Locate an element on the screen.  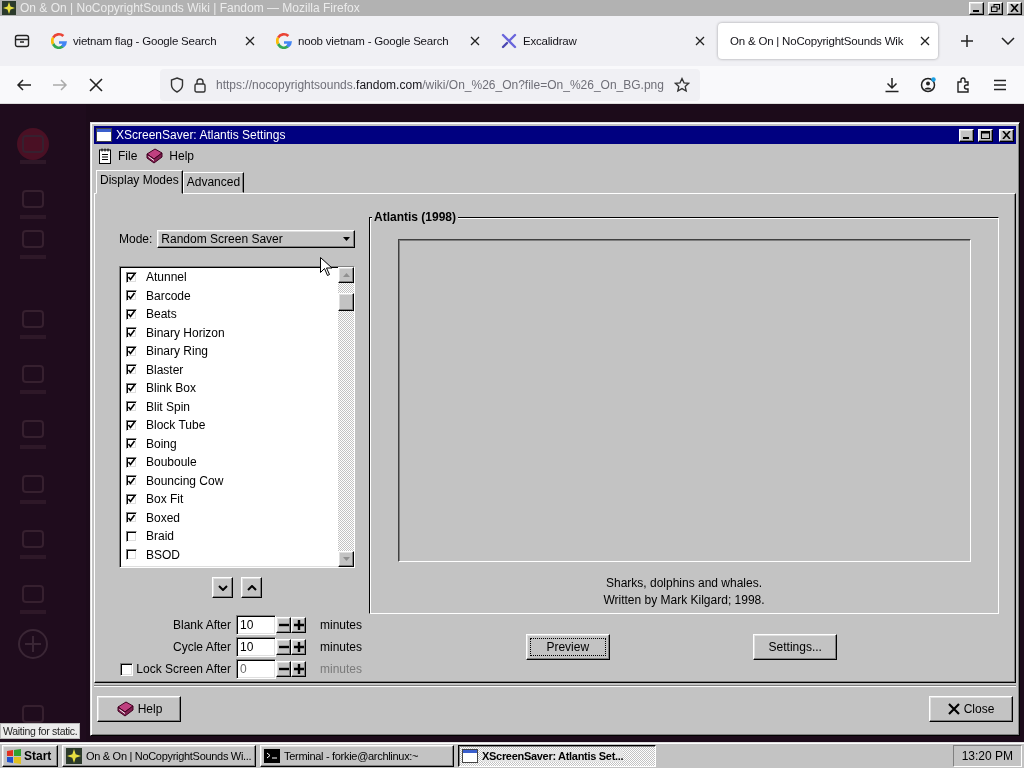
window-title: On & On | NoCopyrightSounds Wiki | Fandom — Mozilla Firefox is located at coordinates (190, 8).